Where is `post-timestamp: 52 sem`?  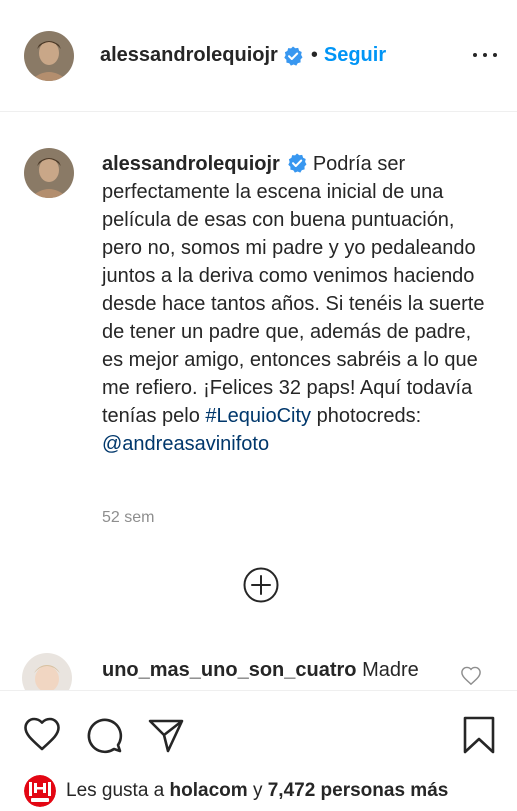 post-timestamp: 52 sem is located at coordinates (128, 518).